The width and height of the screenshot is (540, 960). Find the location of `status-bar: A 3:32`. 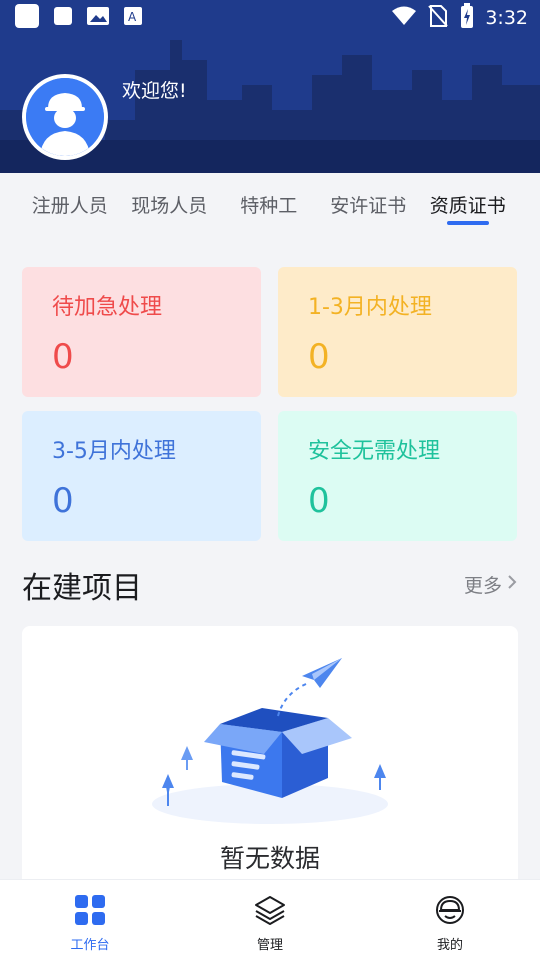

status-bar: A 3:32 is located at coordinates (270, 18).